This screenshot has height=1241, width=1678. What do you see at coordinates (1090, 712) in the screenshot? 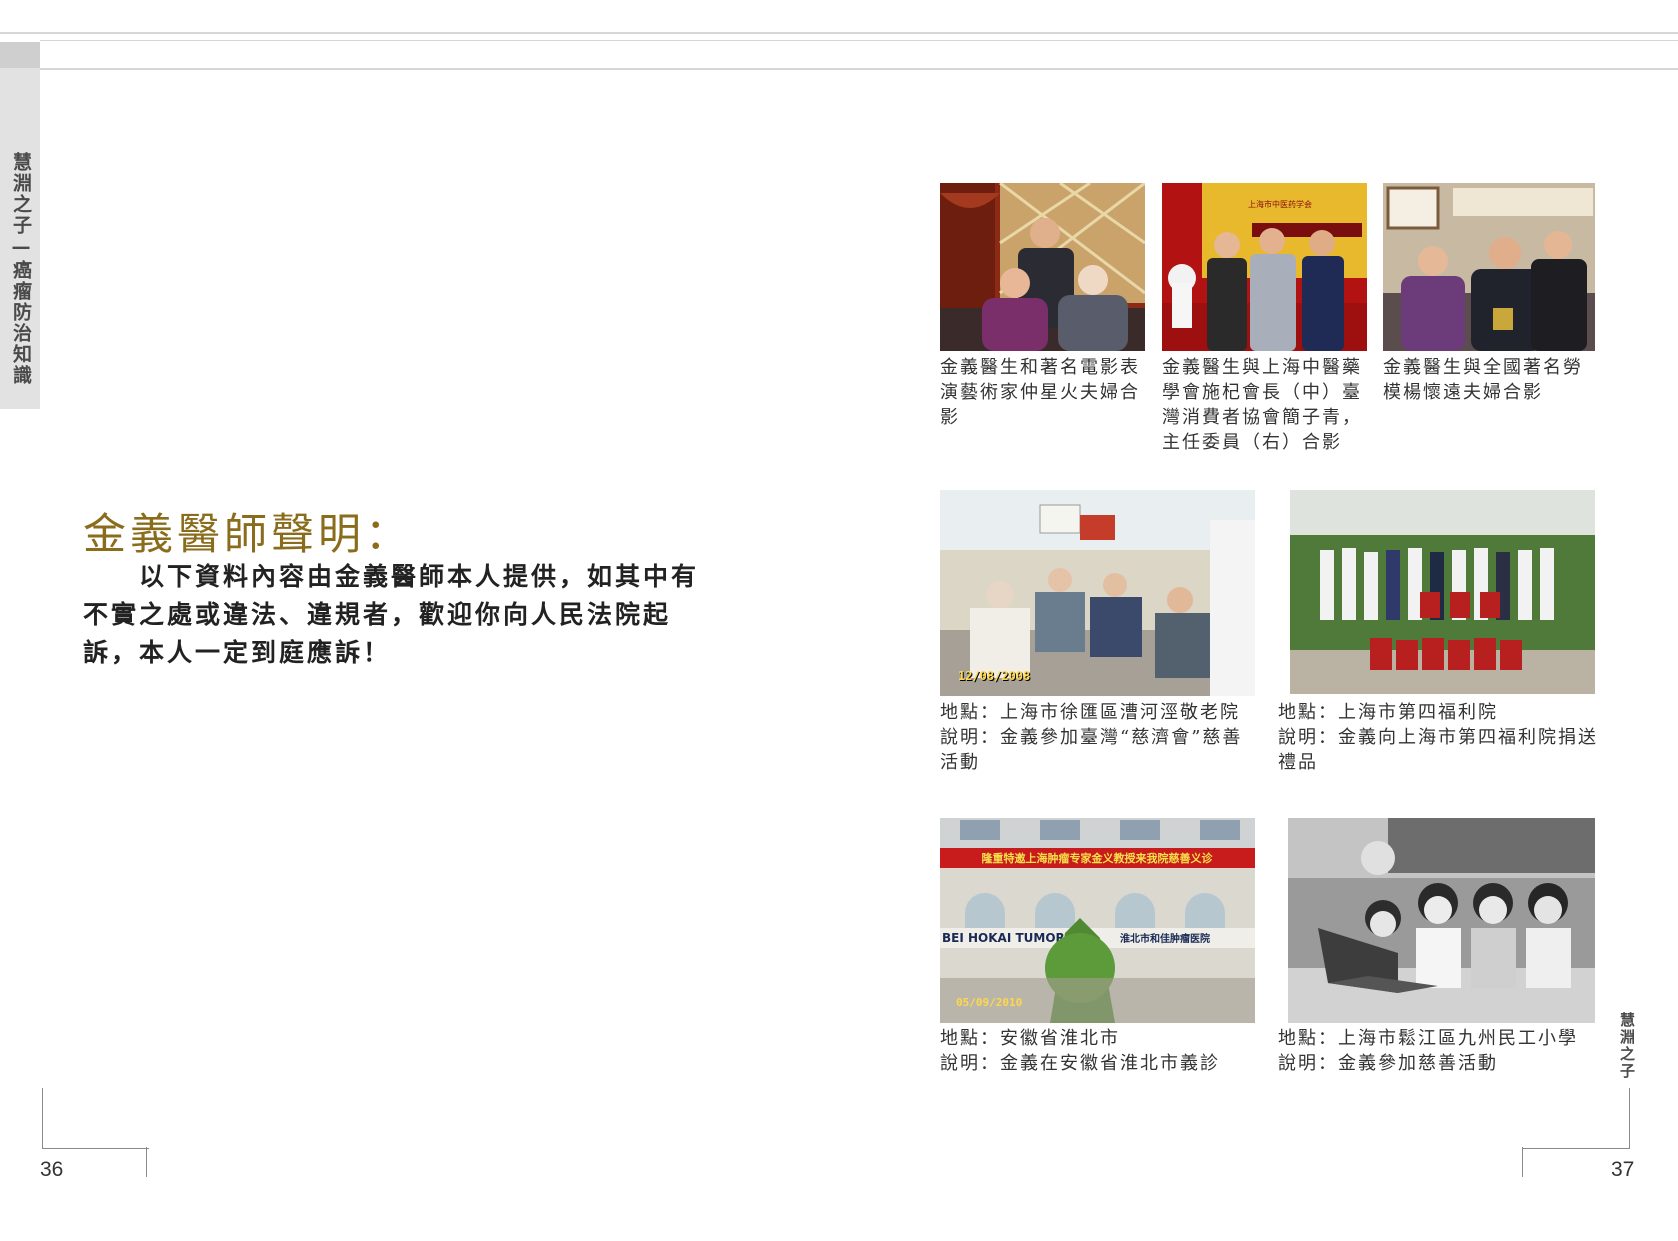
I see `location-text: 地點：上海市徐匯區漕河涇敬老院` at bounding box center [1090, 712].